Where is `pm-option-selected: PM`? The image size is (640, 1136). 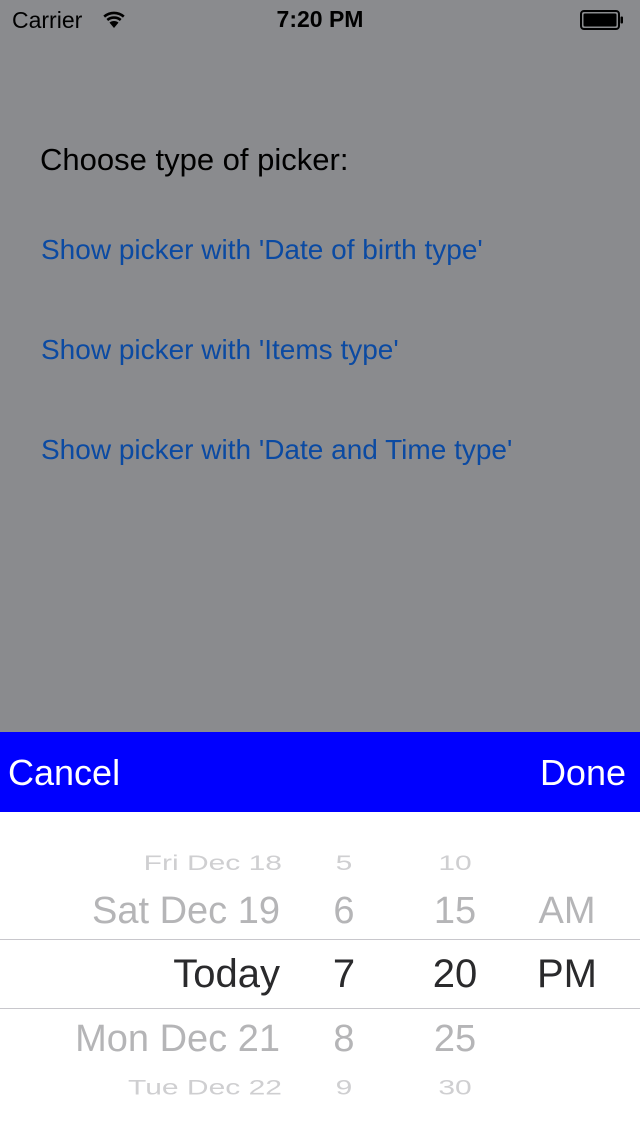
pm-option-selected: PM is located at coordinates (567, 974).